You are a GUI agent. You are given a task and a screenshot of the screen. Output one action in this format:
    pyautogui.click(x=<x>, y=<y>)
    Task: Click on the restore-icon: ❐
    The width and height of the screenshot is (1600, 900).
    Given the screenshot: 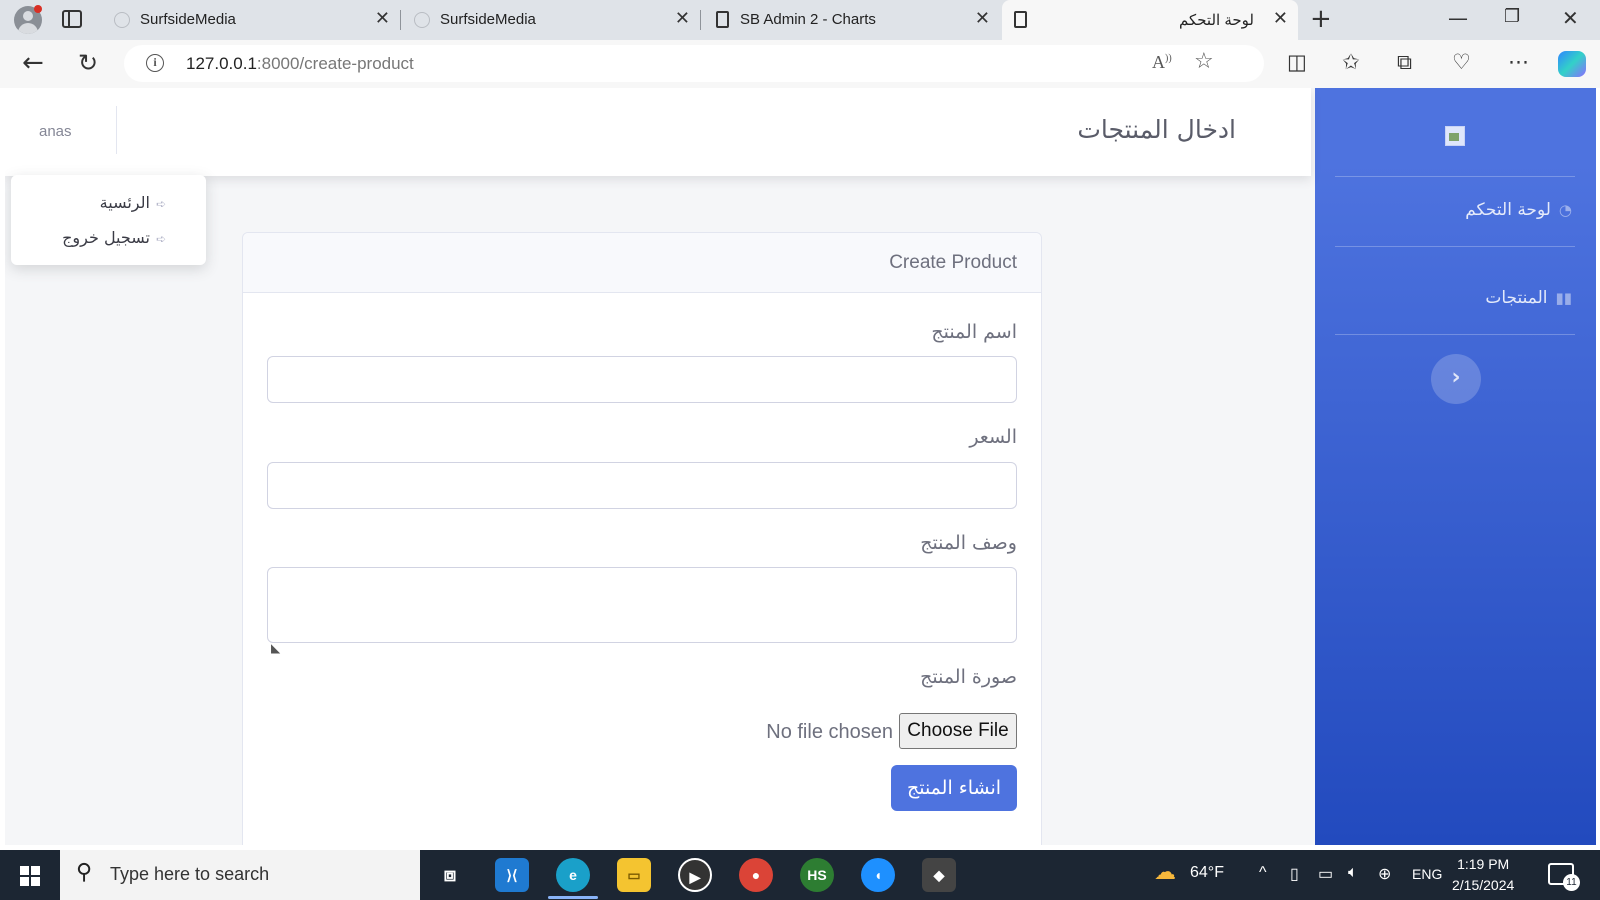 What is the action you would take?
    pyautogui.click(x=1512, y=16)
    